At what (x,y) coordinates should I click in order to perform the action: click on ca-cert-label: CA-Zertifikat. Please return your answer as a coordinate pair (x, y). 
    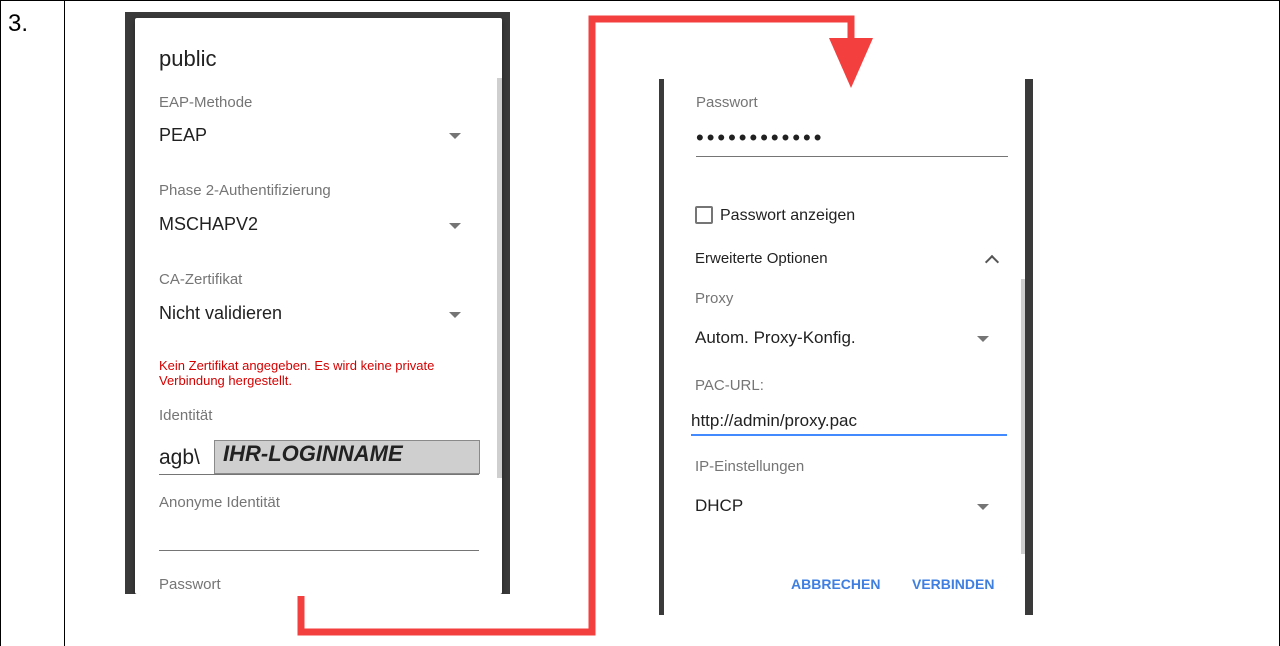
    Looking at the image, I should click on (201, 279).